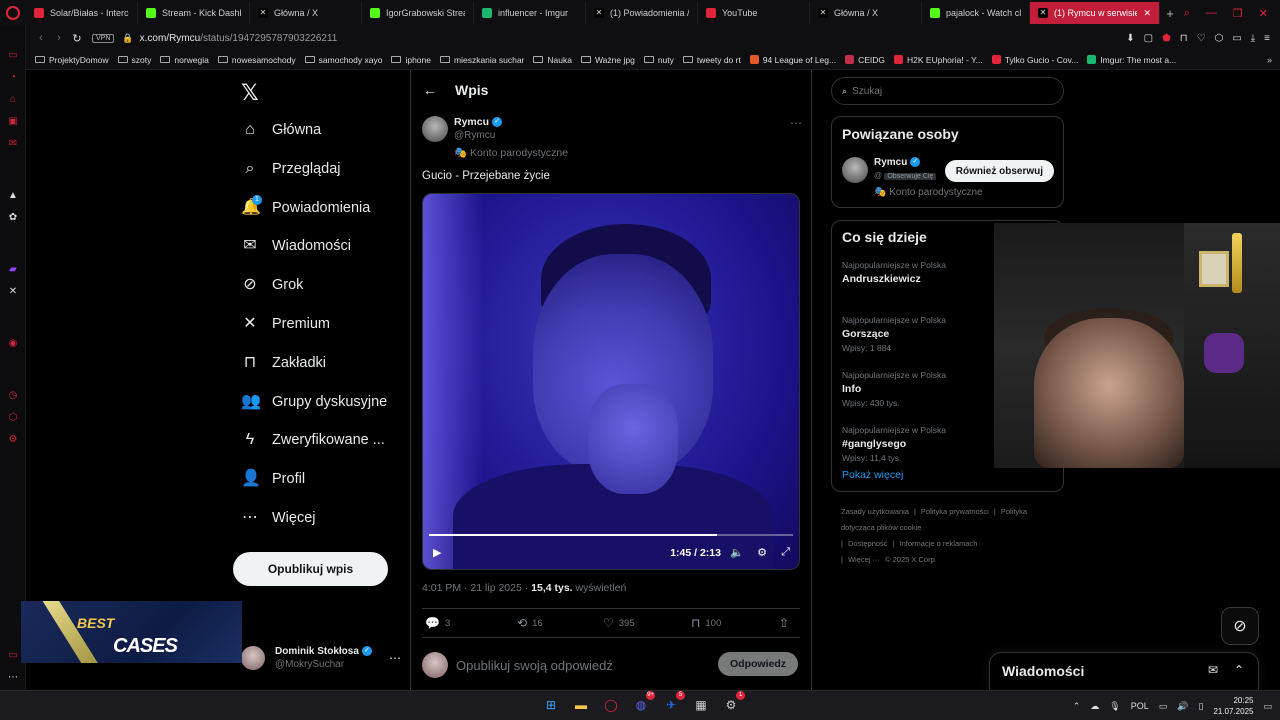 This screenshot has height=720, width=1280. What do you see at coordinates (256, 60) in the screenshot?
I see `bookmark-item: nowesamochody` at bounding box center [256, 60].